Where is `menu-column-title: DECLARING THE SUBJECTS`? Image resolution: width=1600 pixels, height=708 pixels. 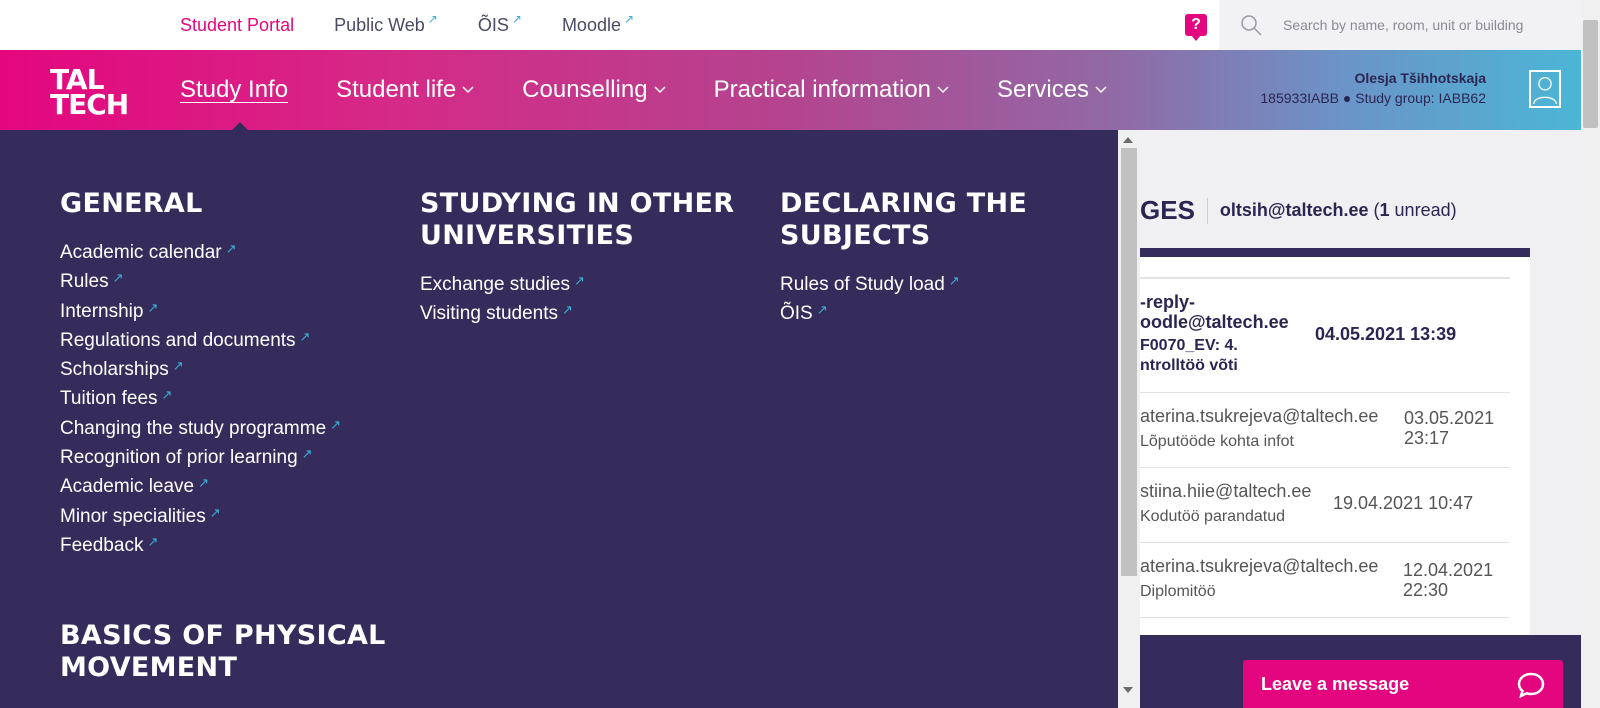 menu-column-title: DECLARING THE SUBJECTS is located at coordinates (904, 219).